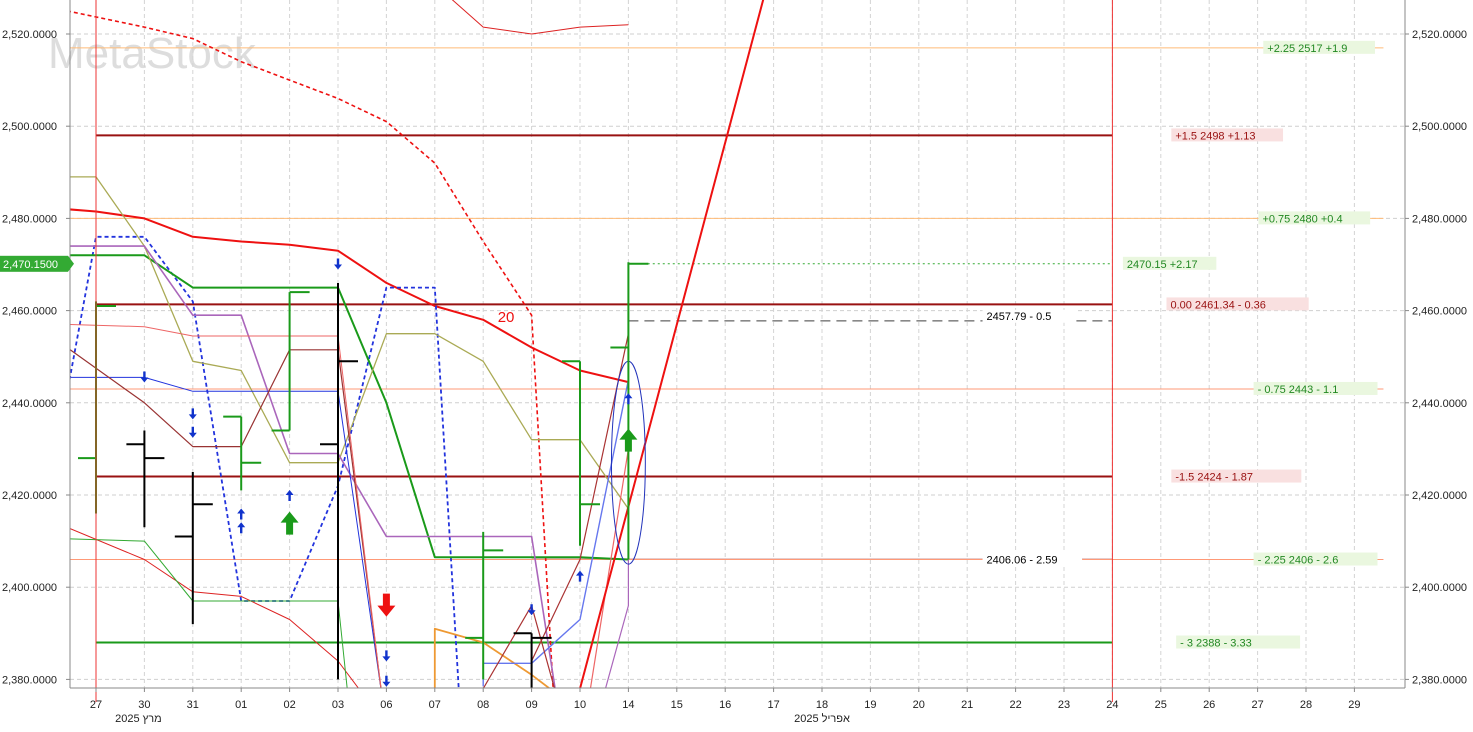  What do you see at coordinates (1019, 317) in the screenshot?
I see `level-label: 2457.79 - 0.5` at bounding box center [1019, 317].